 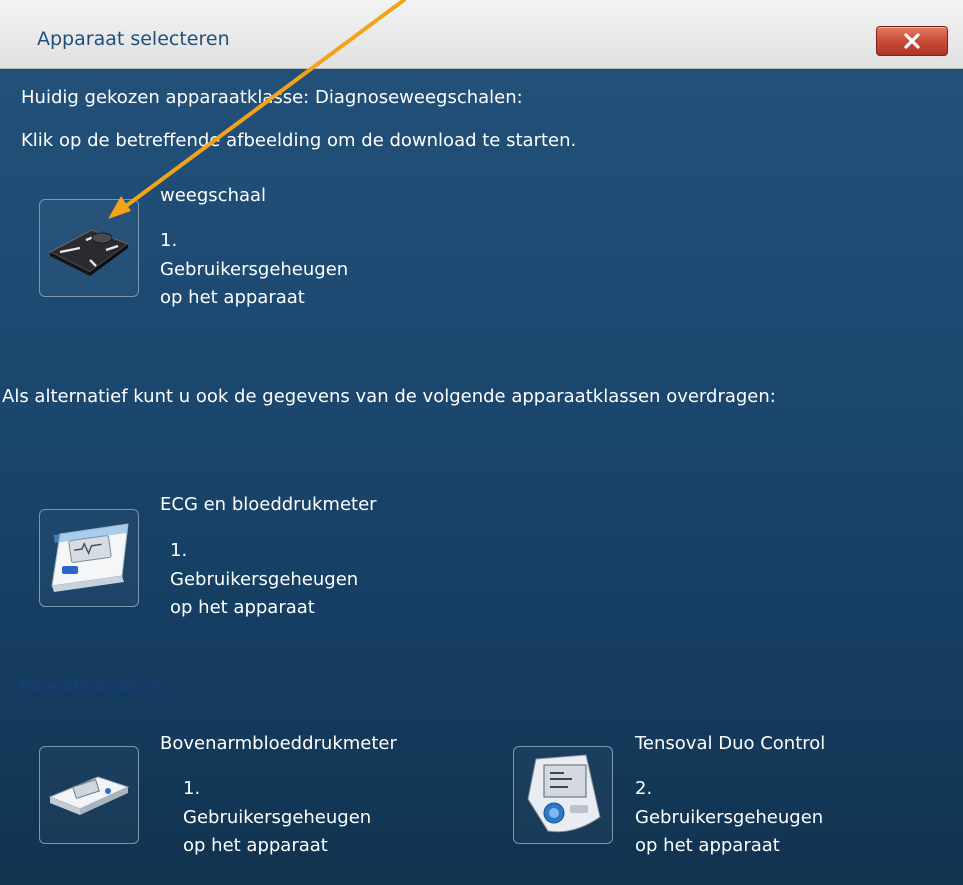 What do you see at coordinates (257, 109) in the screenshot?
I see `annotation-arrow` at bounding box center [257, 109].